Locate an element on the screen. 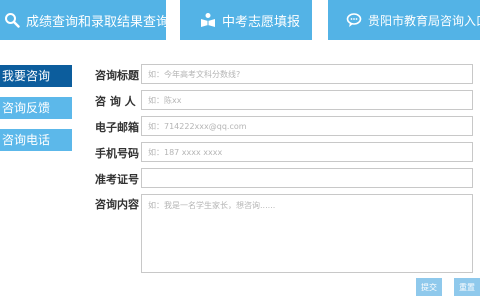 This screenshot has width=480, height=300. sidebar-item-phone: 咨询电话 is located at coordinates (36, 140).